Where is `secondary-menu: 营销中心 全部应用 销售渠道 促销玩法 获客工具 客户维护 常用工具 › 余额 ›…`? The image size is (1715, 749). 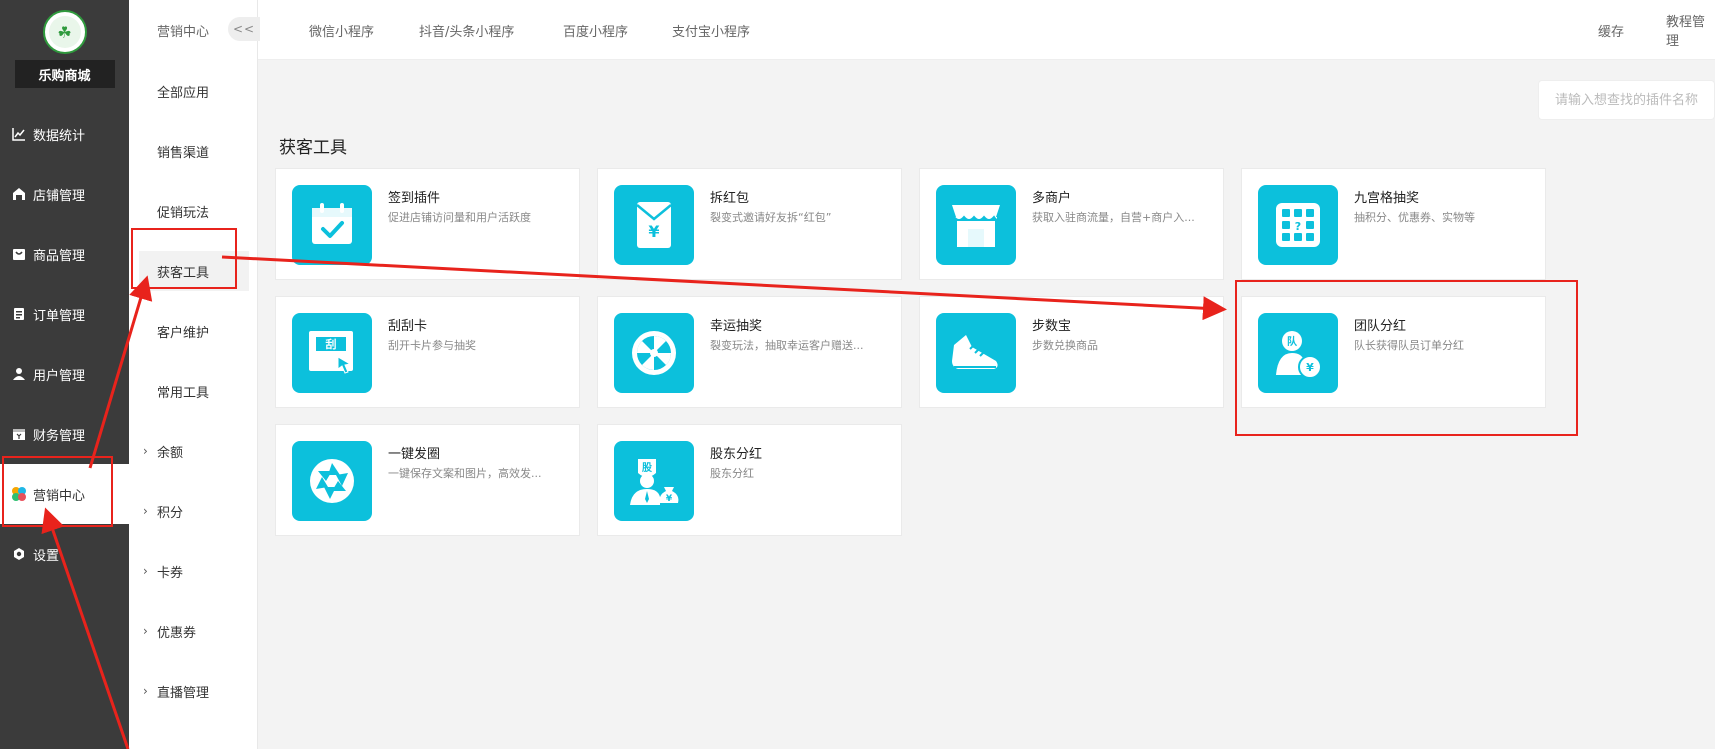 secondary-menu: 营销中心 全部应用 销售渠道 促销玩法 获客工具 客户维护 常用工具 › 余额 ›… is located at coordinates (193, 374).